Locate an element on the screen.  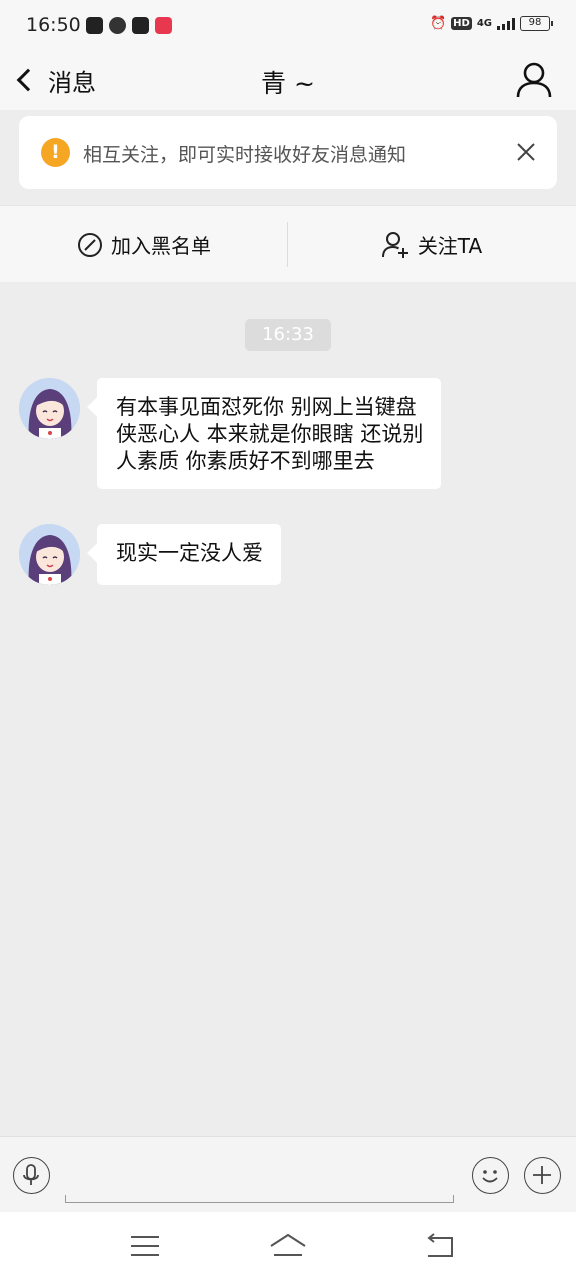
chat-header: 消息 青 ~ is located at coordinates (288, 81).